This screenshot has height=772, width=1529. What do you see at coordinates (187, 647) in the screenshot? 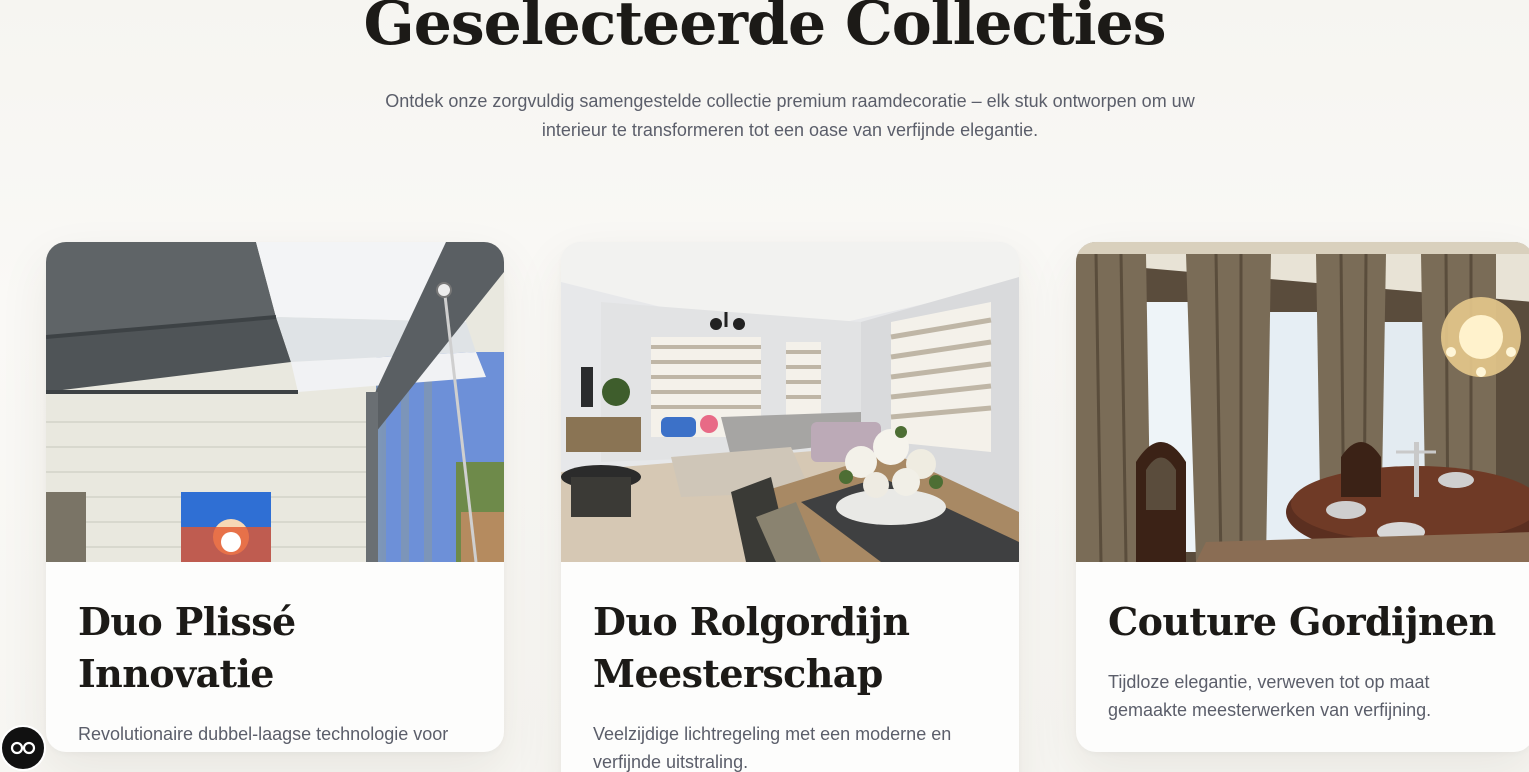
I see `card-title: Duo Plissé Innovatie` at bounding box center [187, 647].